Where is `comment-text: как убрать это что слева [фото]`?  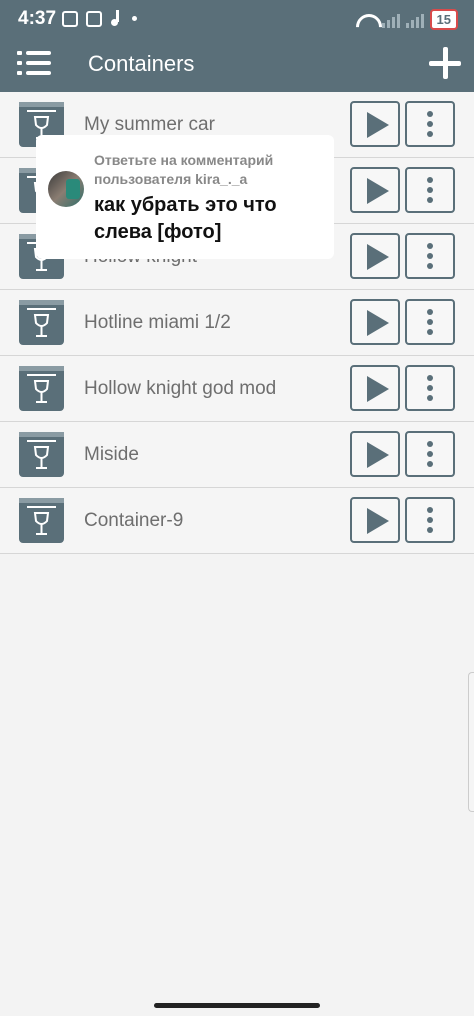 comment-text: как убрать это что слева [фото] is located at coordinates (185, 218).